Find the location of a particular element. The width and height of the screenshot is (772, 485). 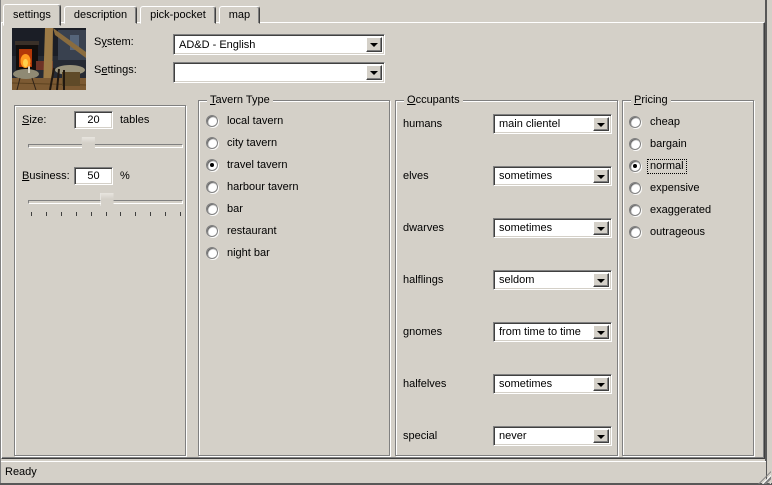

tavern-type-groupbox-title: Tavern Type is located at coordinates (240, 100).